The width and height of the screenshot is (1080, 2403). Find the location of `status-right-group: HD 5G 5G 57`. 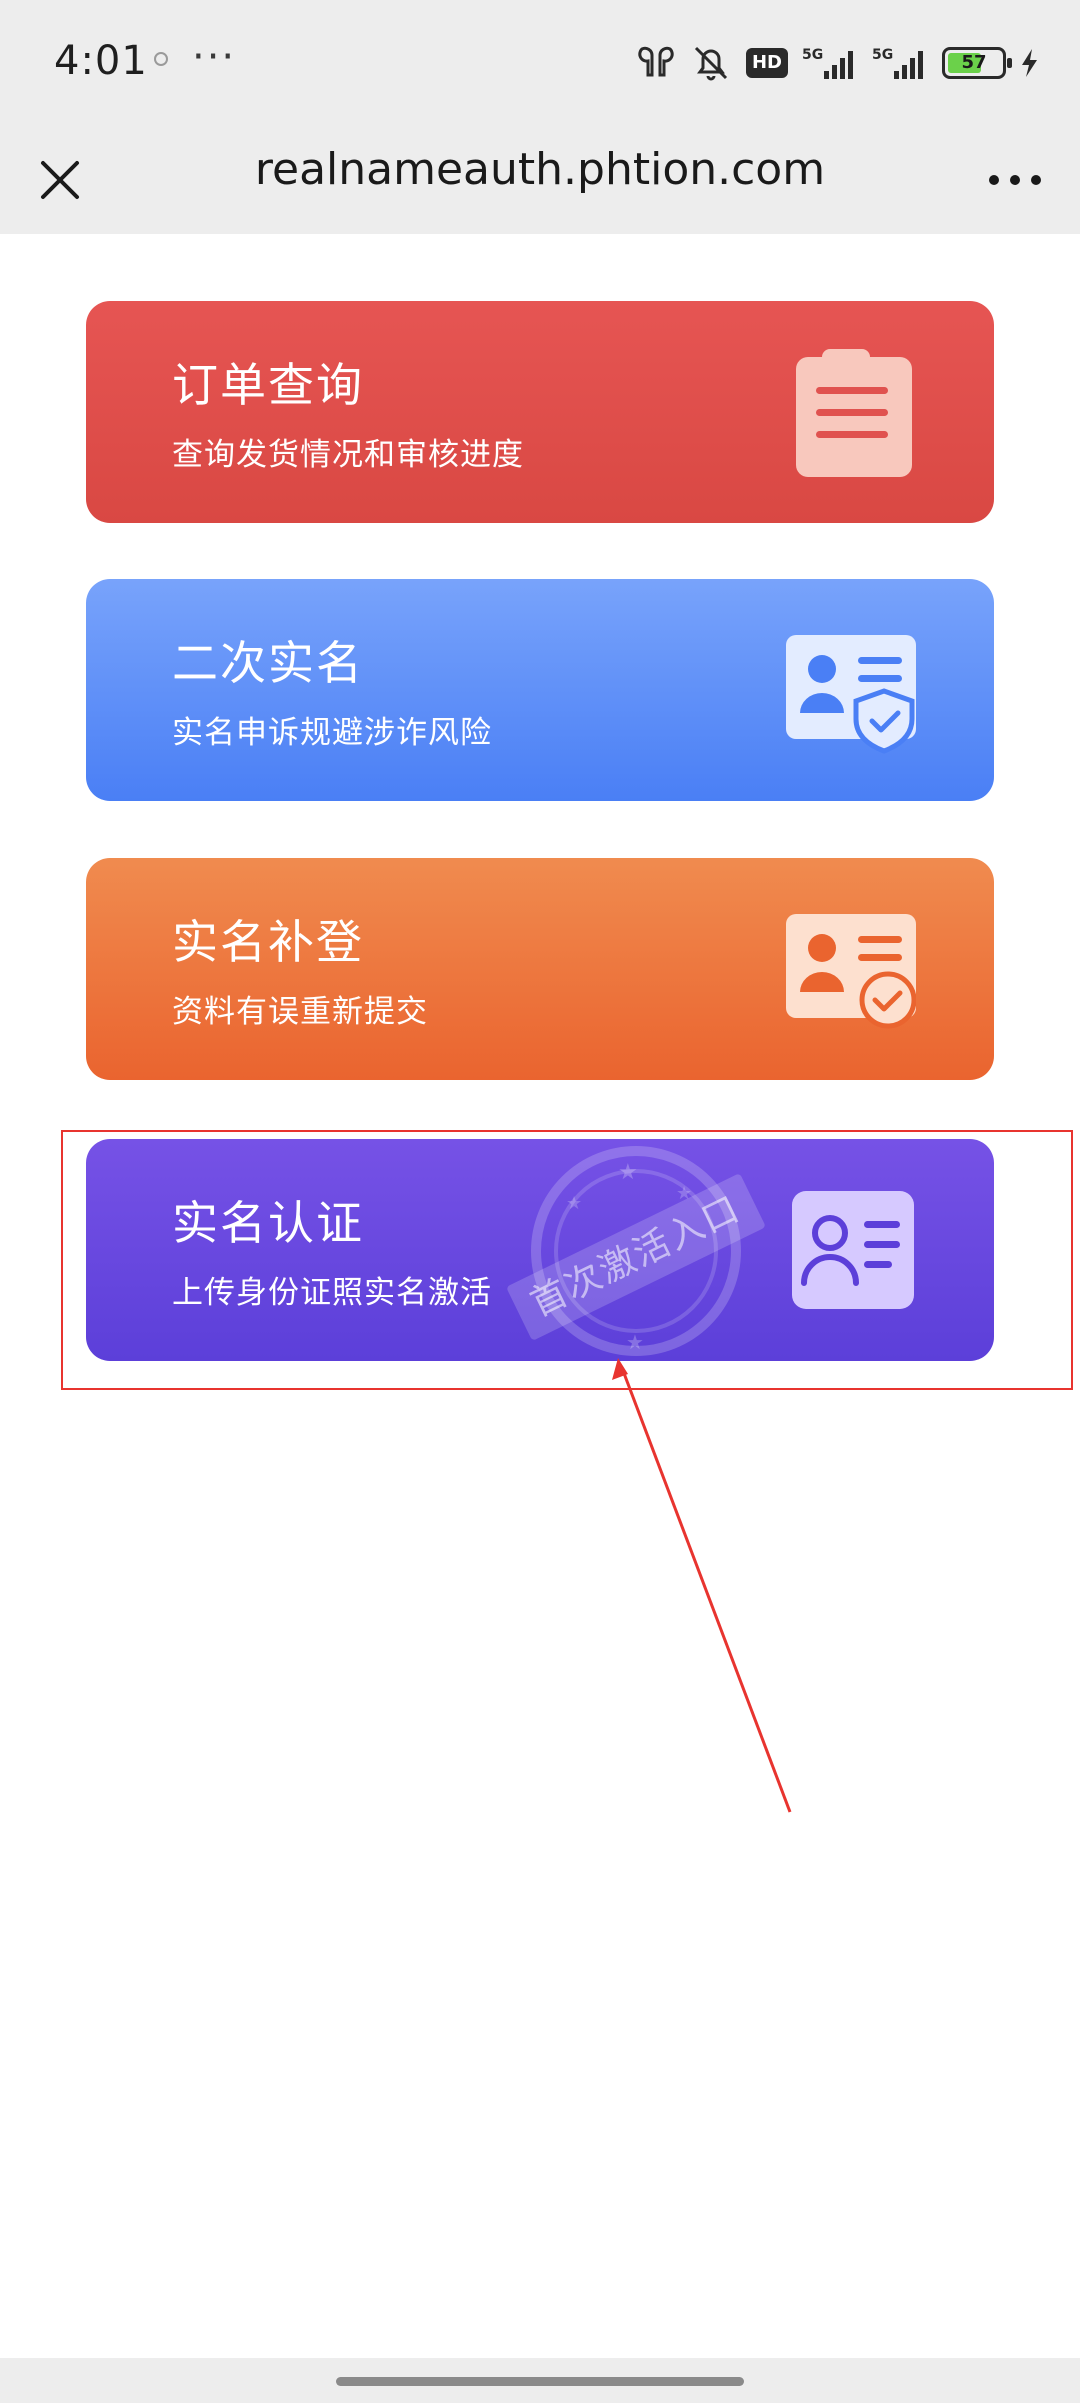

status-right-group: HD 5G 5G 57 is located at coordinates (838, 63).